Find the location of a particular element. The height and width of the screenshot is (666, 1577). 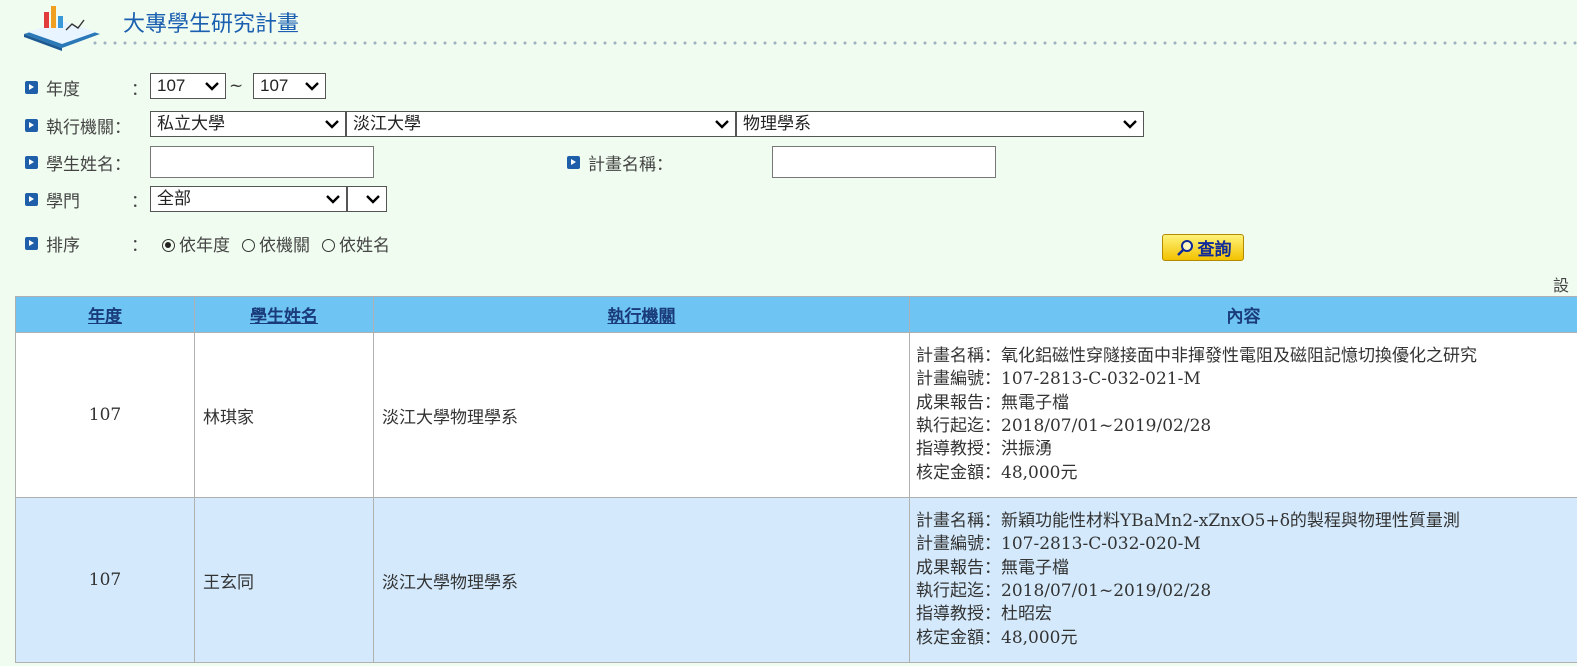

year-from-select: 107 is located at coordinates (188, 86).